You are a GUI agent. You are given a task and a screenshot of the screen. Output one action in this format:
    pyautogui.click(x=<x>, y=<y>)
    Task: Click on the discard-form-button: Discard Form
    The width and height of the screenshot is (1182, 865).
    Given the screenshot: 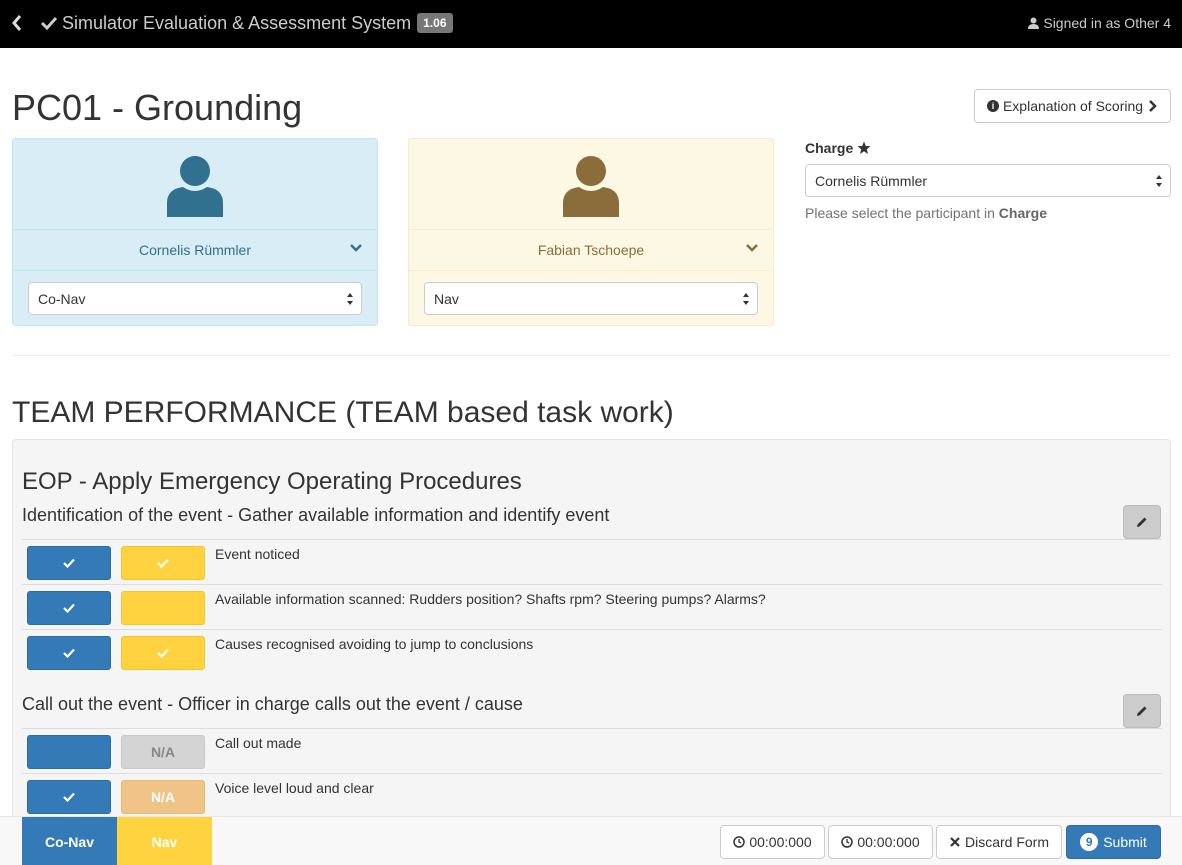 What is the action you would take?
    pyautogui.click(x=999, y=842)
    